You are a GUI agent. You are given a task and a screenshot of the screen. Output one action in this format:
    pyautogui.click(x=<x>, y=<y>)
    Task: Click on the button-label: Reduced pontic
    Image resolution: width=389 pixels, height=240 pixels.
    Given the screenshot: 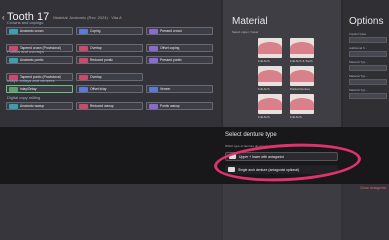 What is the action you would take?
    pyautogui.click(x=101, y=60)
    